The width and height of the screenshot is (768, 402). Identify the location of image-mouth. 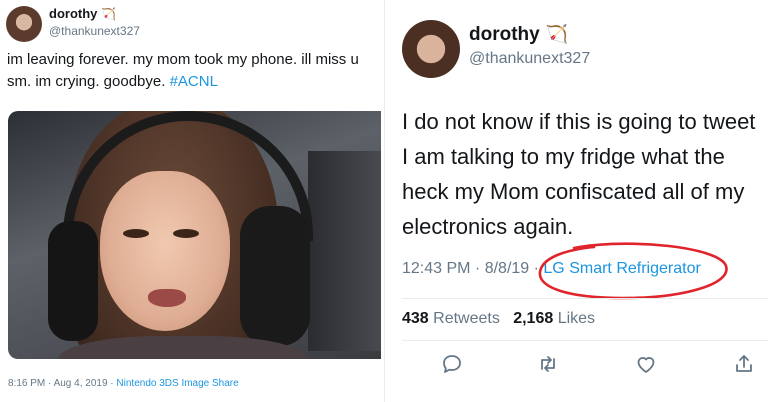
(167, 298).